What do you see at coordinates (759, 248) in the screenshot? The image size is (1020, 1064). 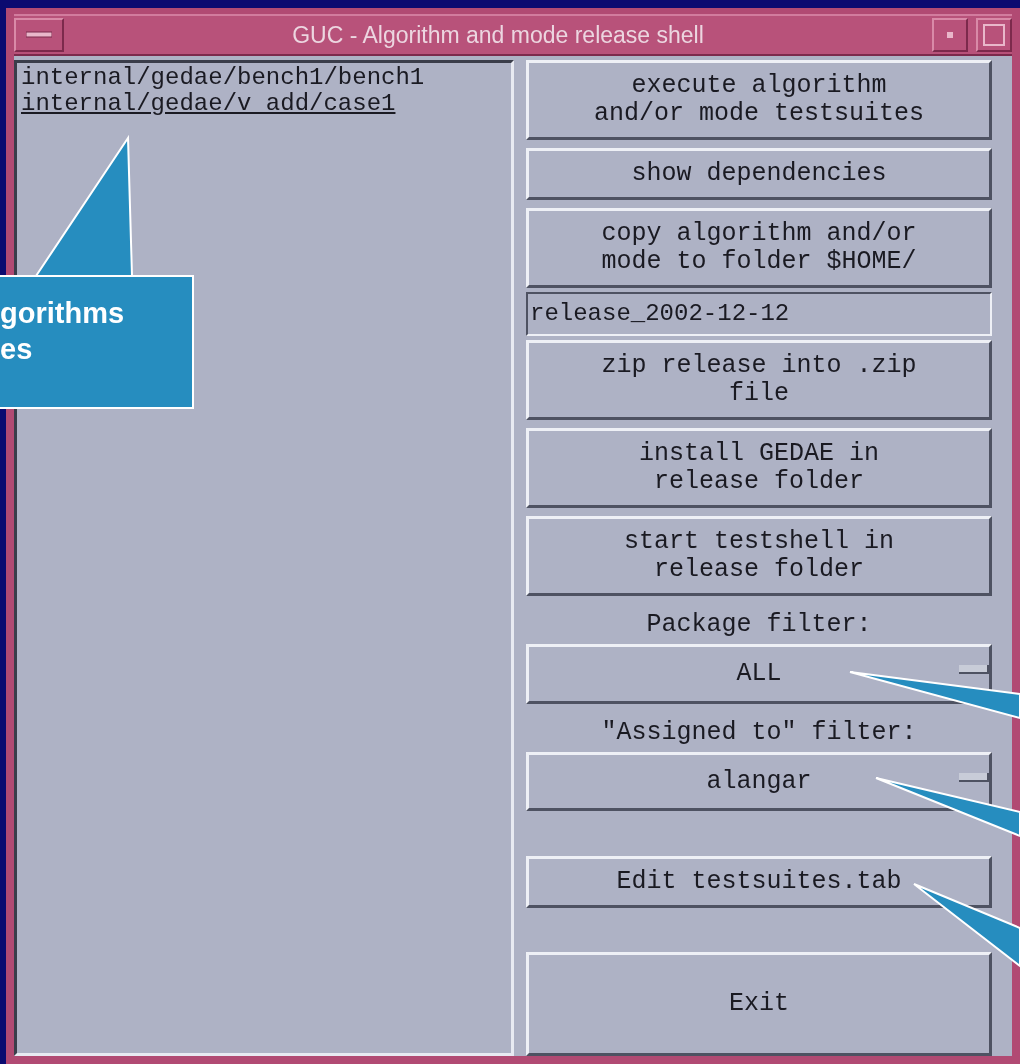 I see `action-button: copy algorithm and/or mode to folder $HOME/` at bounding box center [759, 248].